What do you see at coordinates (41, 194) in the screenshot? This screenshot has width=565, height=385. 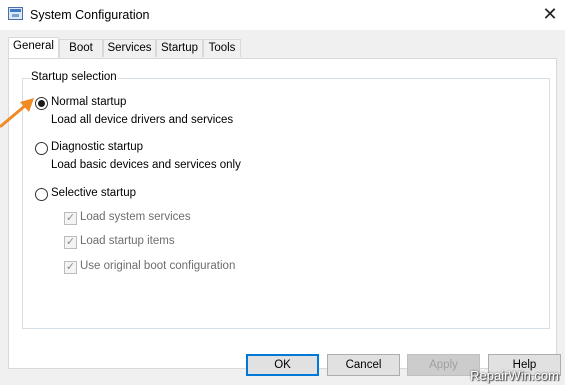 I see `radio-selective-startup` at bounding box center [41, 194].